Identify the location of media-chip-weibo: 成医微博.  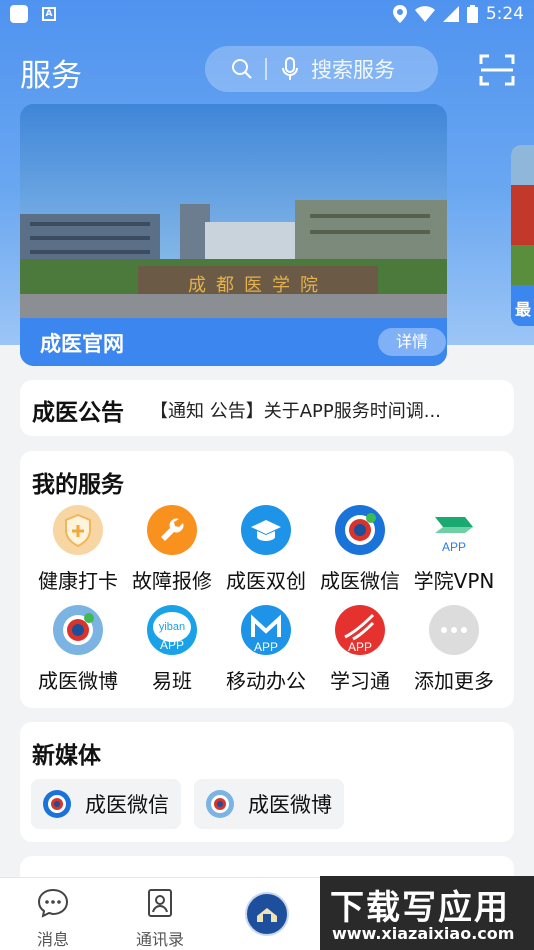
(269, 804).